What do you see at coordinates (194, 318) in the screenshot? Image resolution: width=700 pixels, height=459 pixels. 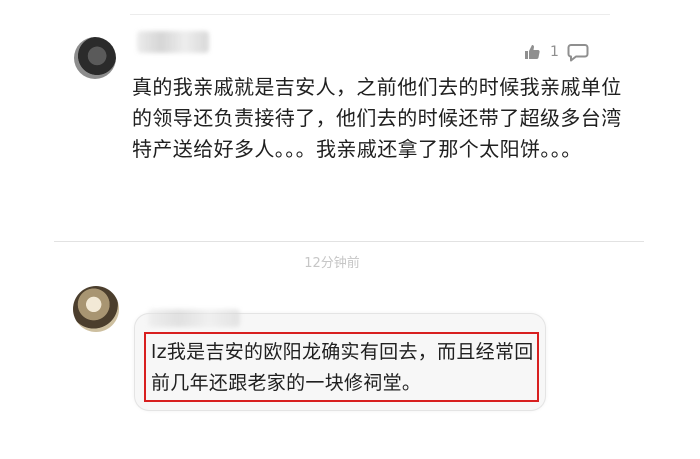 I see `blurred-reply-username` at bounding box center [194, 318].